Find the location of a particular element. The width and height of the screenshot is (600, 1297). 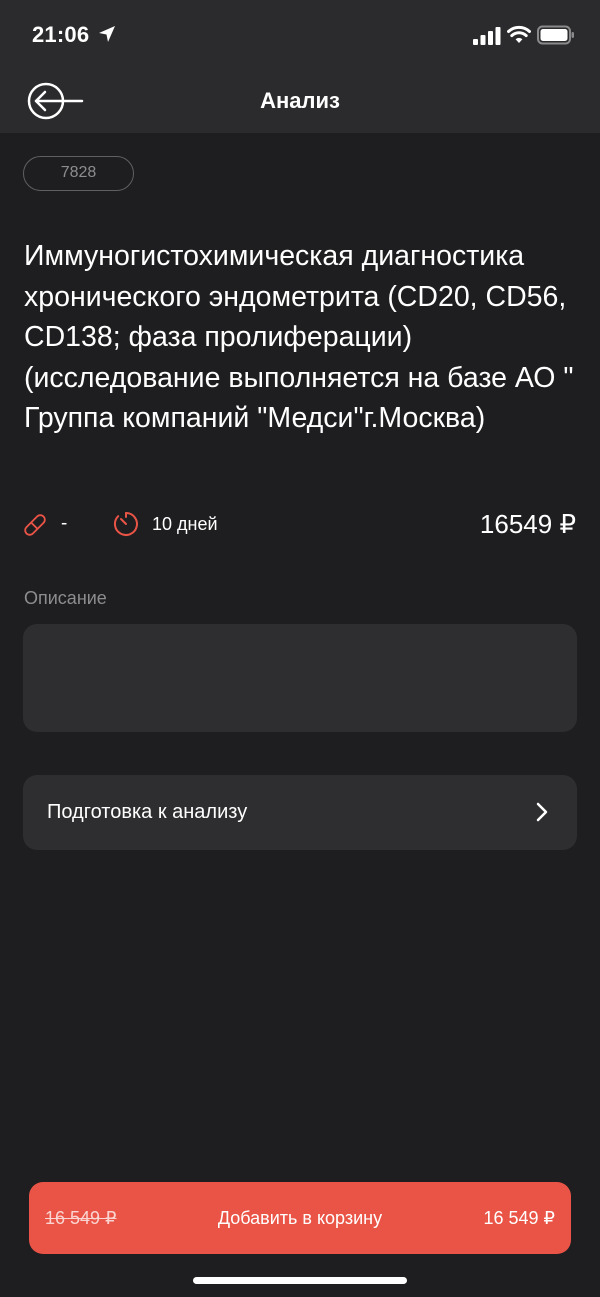

description-label: Описание is located at coordinates (65, 598).